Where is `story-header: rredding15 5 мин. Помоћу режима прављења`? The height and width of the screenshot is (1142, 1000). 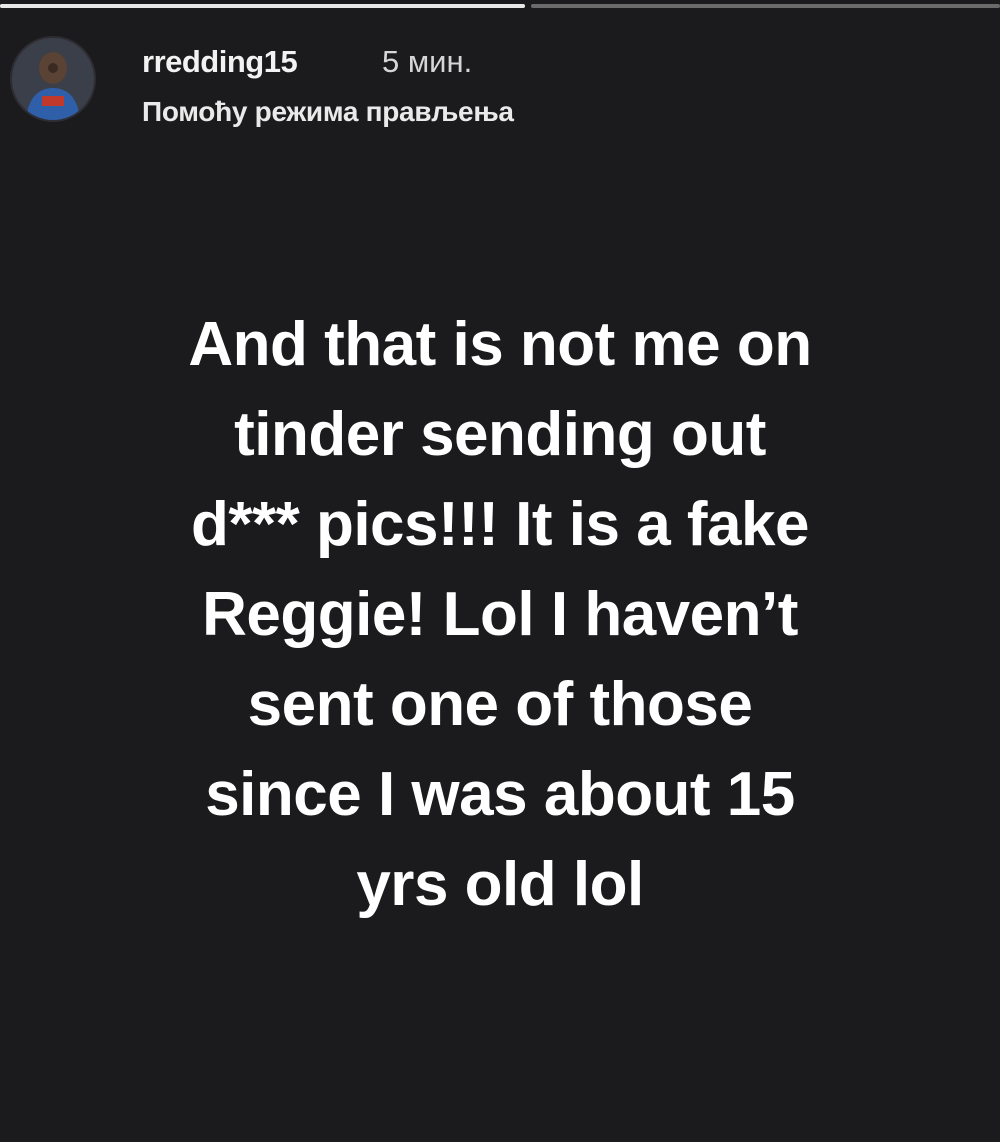
story-header: rredding15 5 мин. Помоћу режима прављења is located at coordinates (500, 85).